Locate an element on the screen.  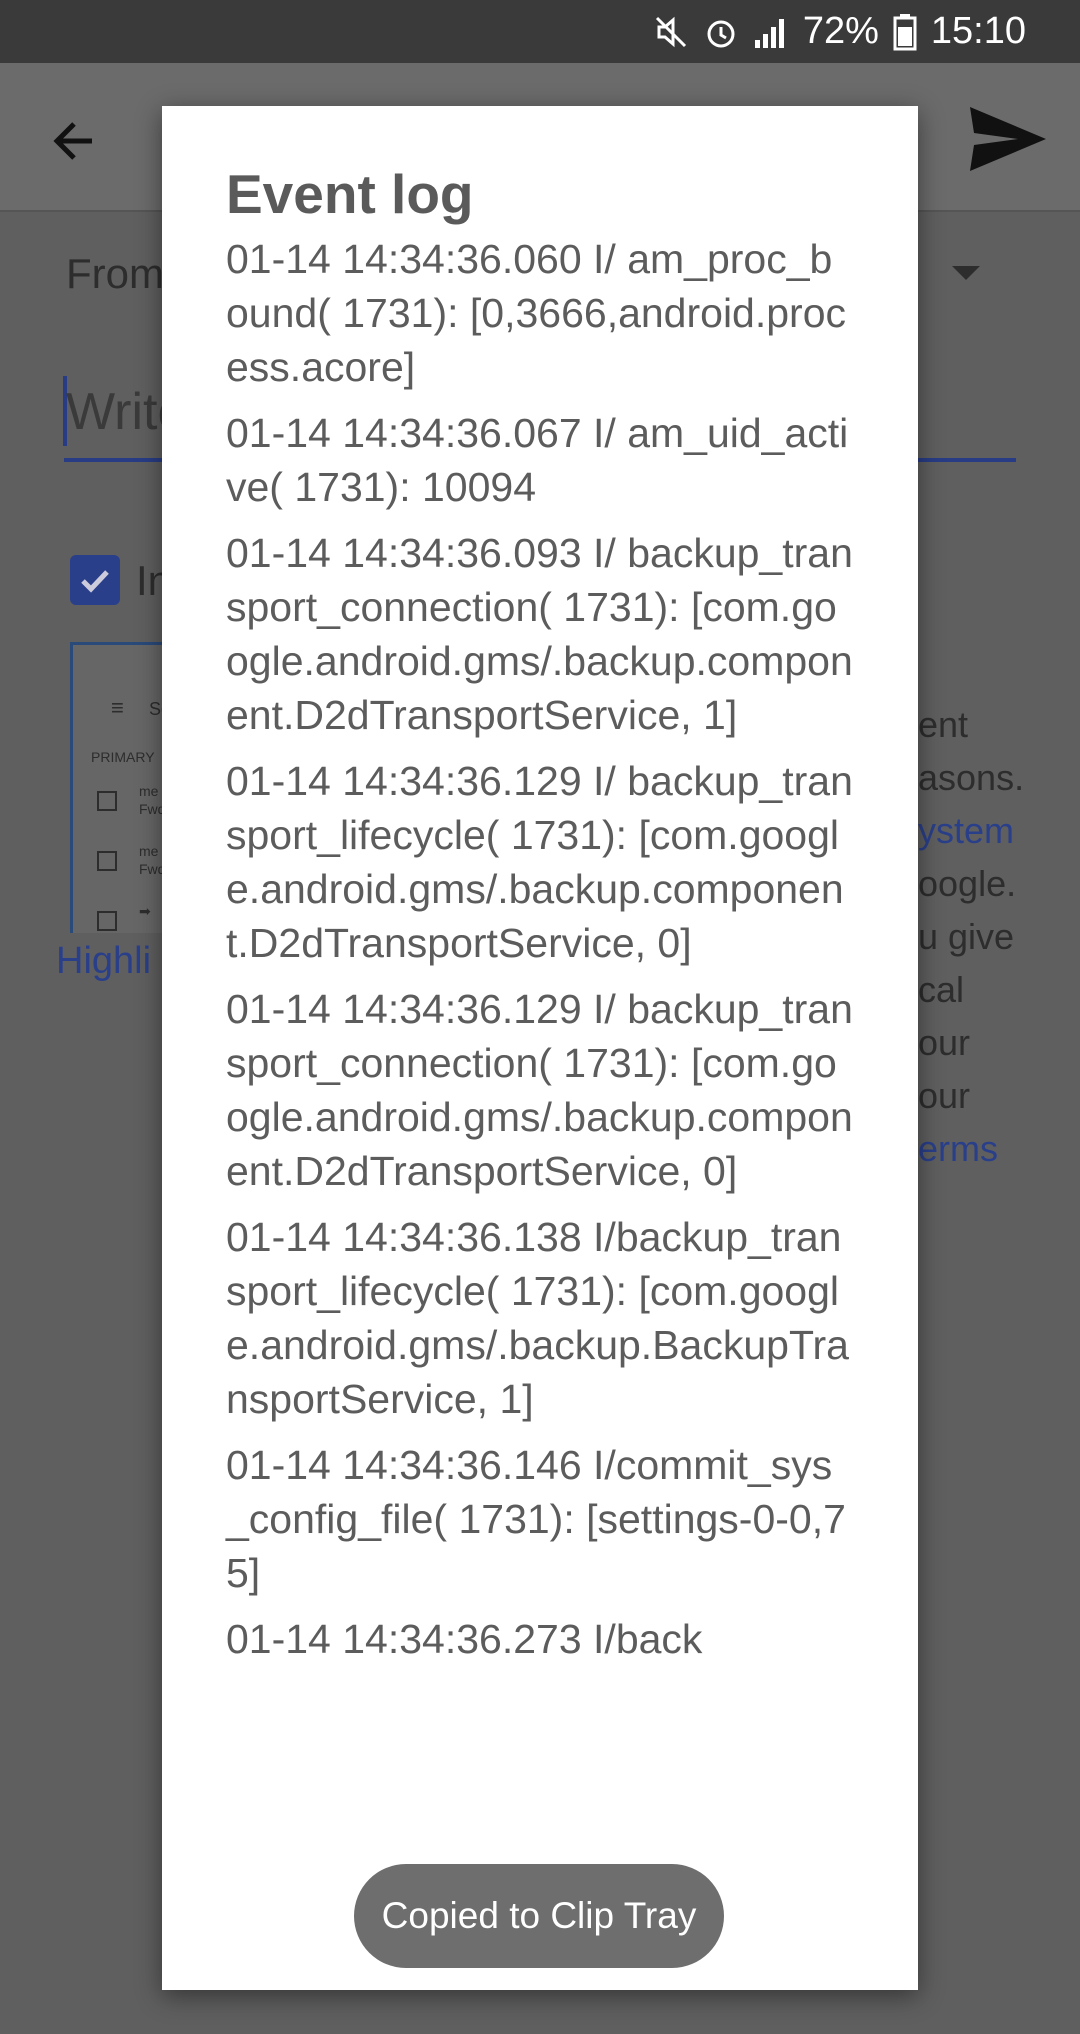
highlight-link: Highli is located at coordinates (103, 961).